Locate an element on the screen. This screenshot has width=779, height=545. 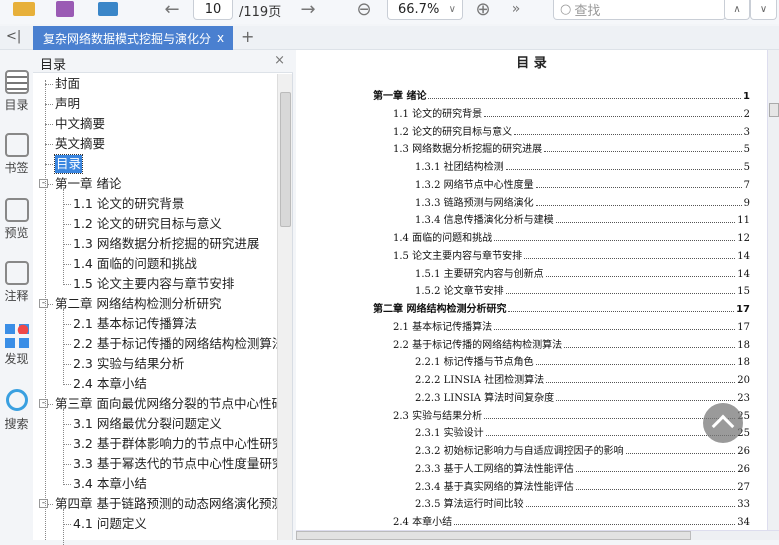
toc-tree-item: 1.1 论文的研究背景 is located at coordinates (128, 204).